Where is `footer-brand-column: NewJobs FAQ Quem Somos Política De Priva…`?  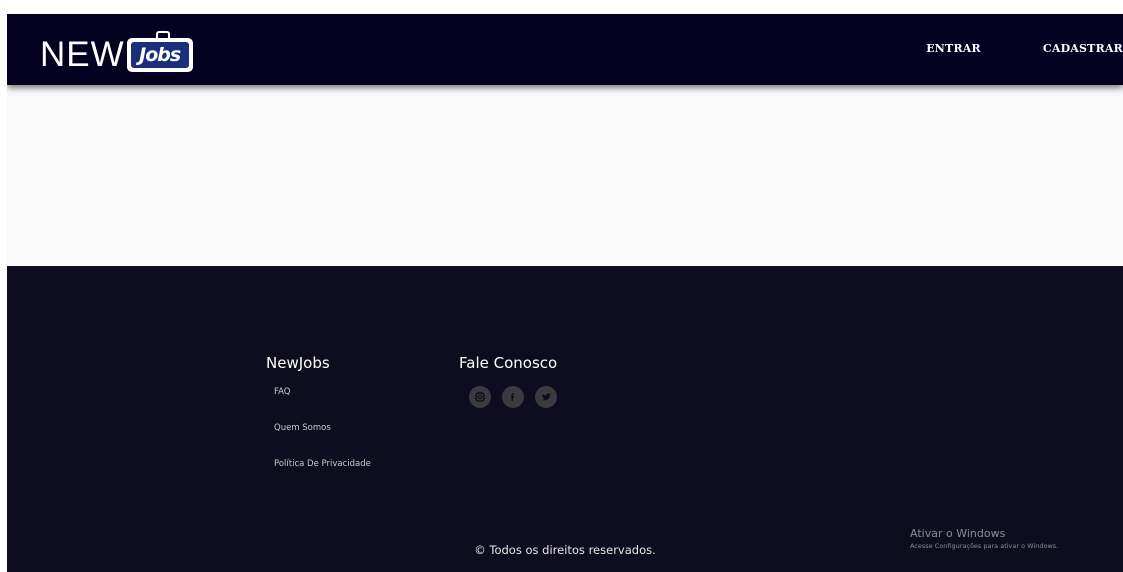 footer-brand-column: NewJobs FAQ Quem Somos Política De Priva… is located at coordinates (318, 424).